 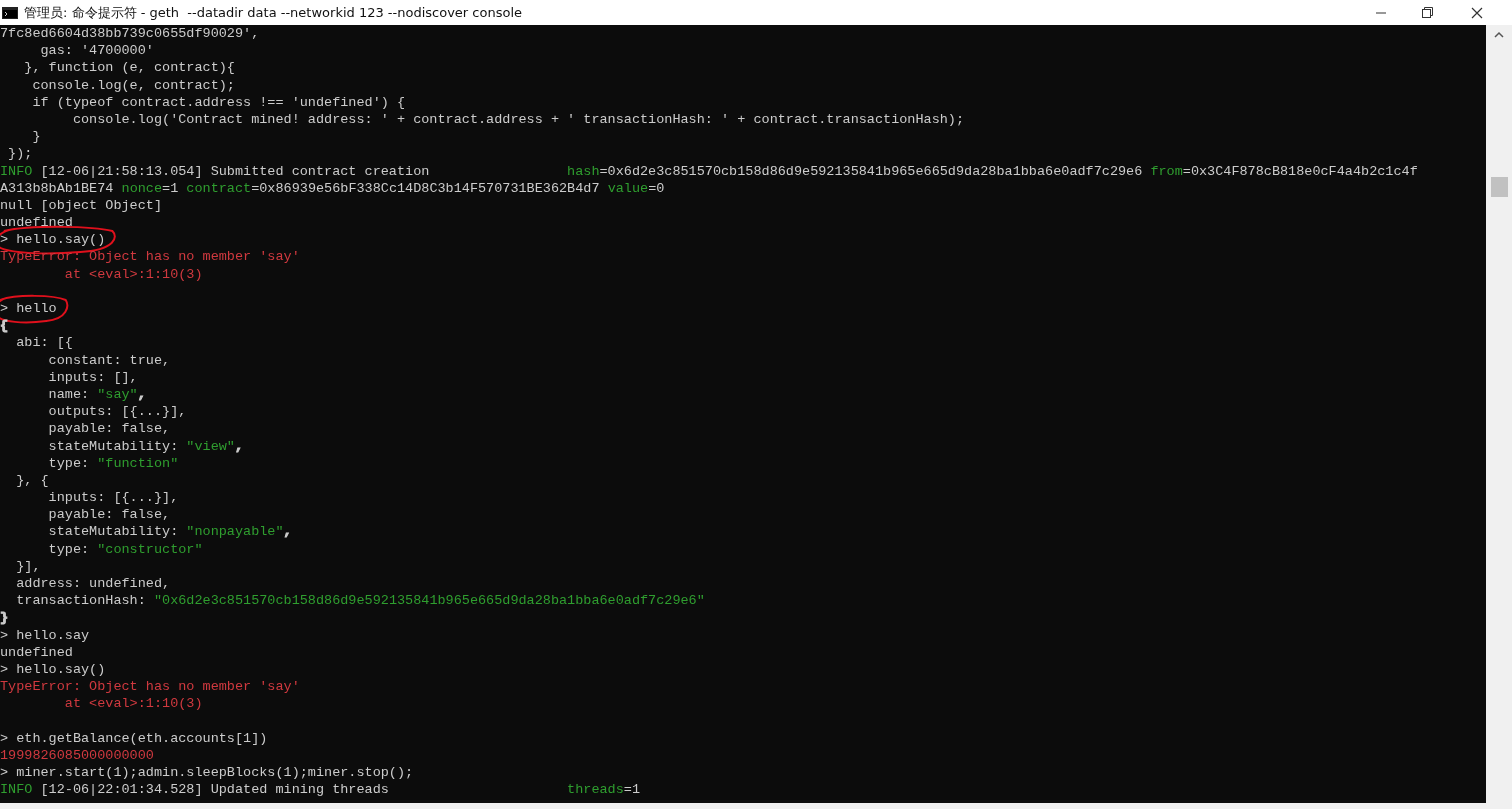 I want to click on console-line: abi: [{, so click(x=44, y=343).